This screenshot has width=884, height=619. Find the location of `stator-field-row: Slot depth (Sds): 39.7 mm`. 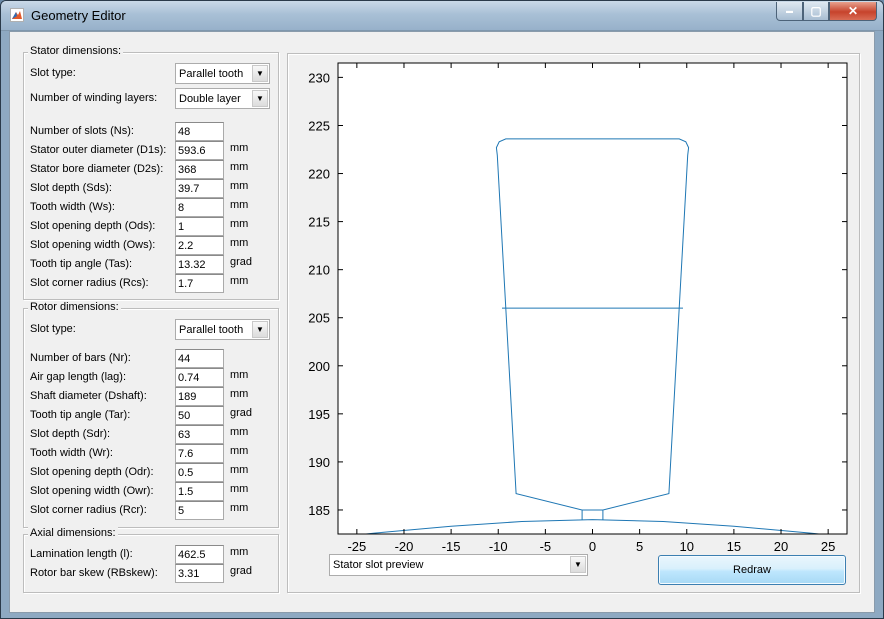

stator-field-row: Slot depth (Sds): 39.7 mm is located at coordinates (160, 188).